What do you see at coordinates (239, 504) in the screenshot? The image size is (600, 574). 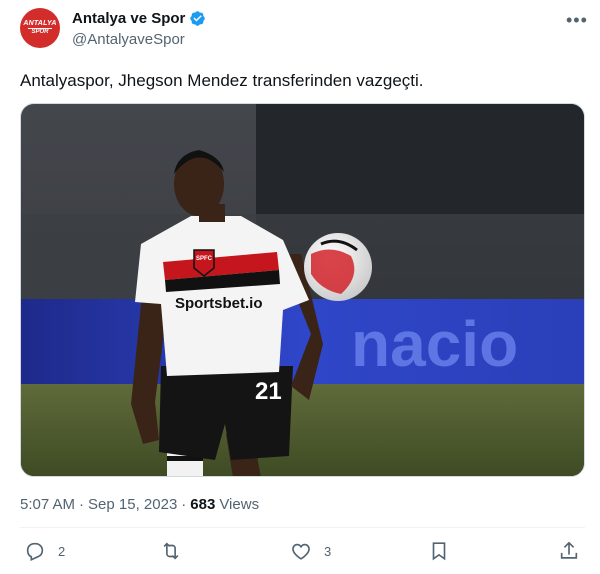 I see `views-label: Views` at bounding box center [239, 504].